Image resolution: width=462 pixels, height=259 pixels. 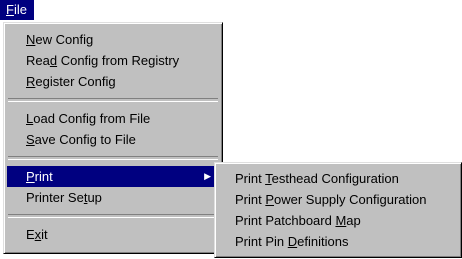 I want to click on submenu-item-print-testhead-configuration: Print Testhead Configuration, so click(x=338, y=178).